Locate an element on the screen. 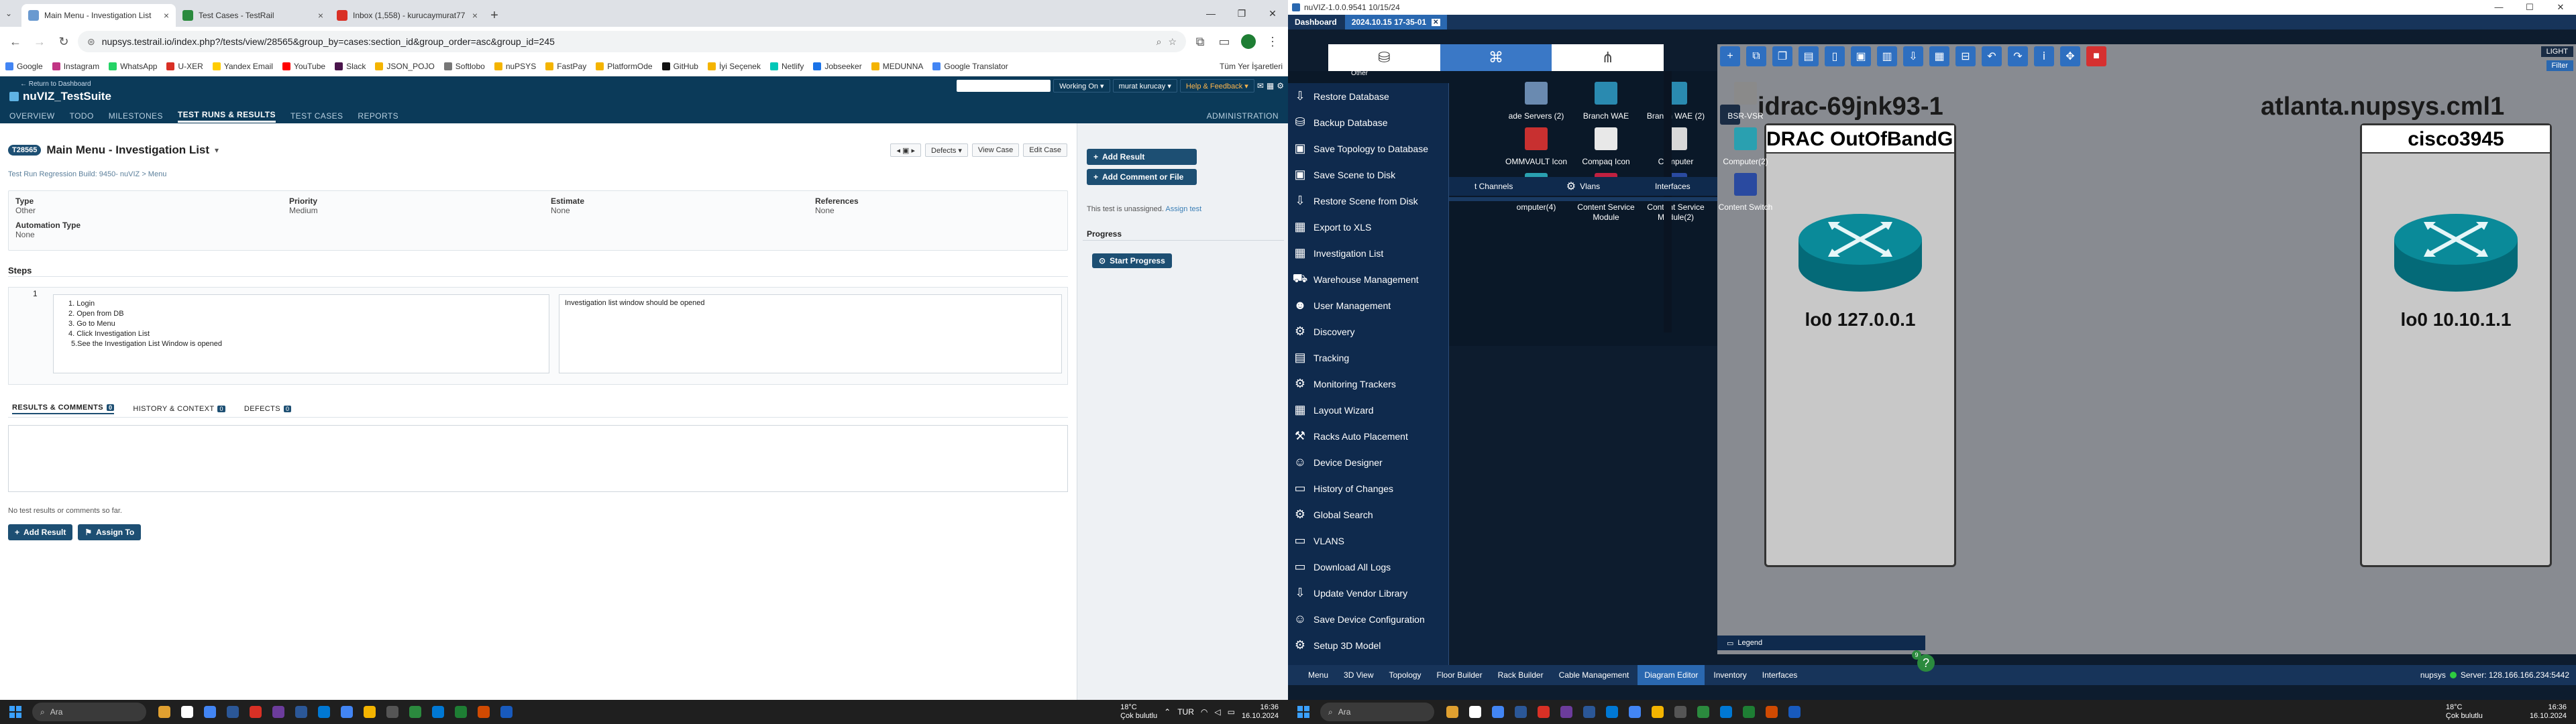 This screenshot has height=724, width=2576. wifi-icon: ◠ is located at coordinates (1204, 712).